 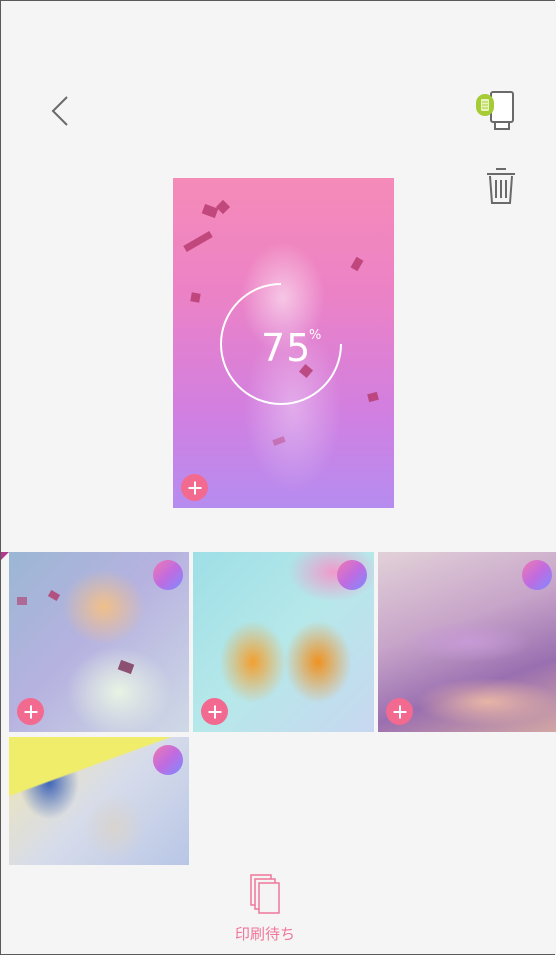 I want to click on delete-button, so click(x=501, y=186).